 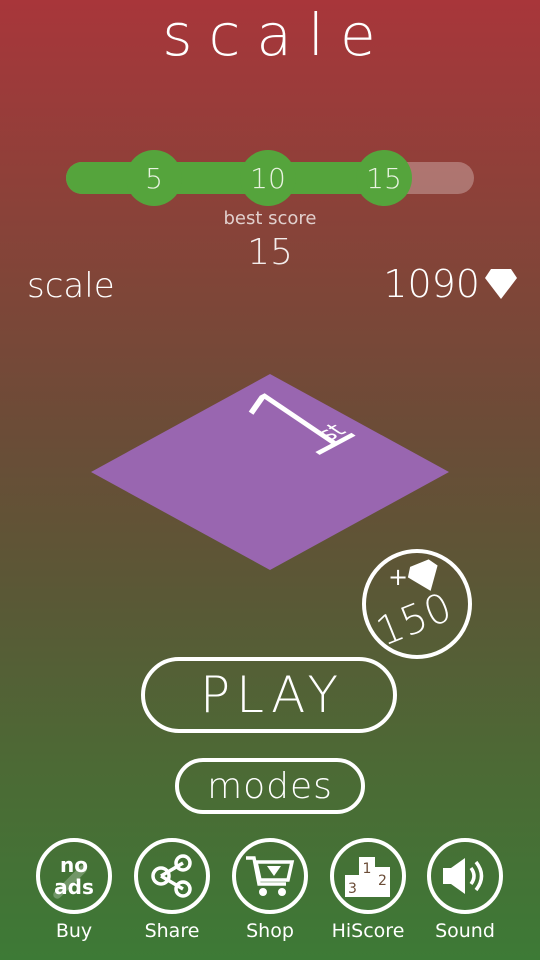 I want to click on podium-first: 1, so click(x=367, y=869).